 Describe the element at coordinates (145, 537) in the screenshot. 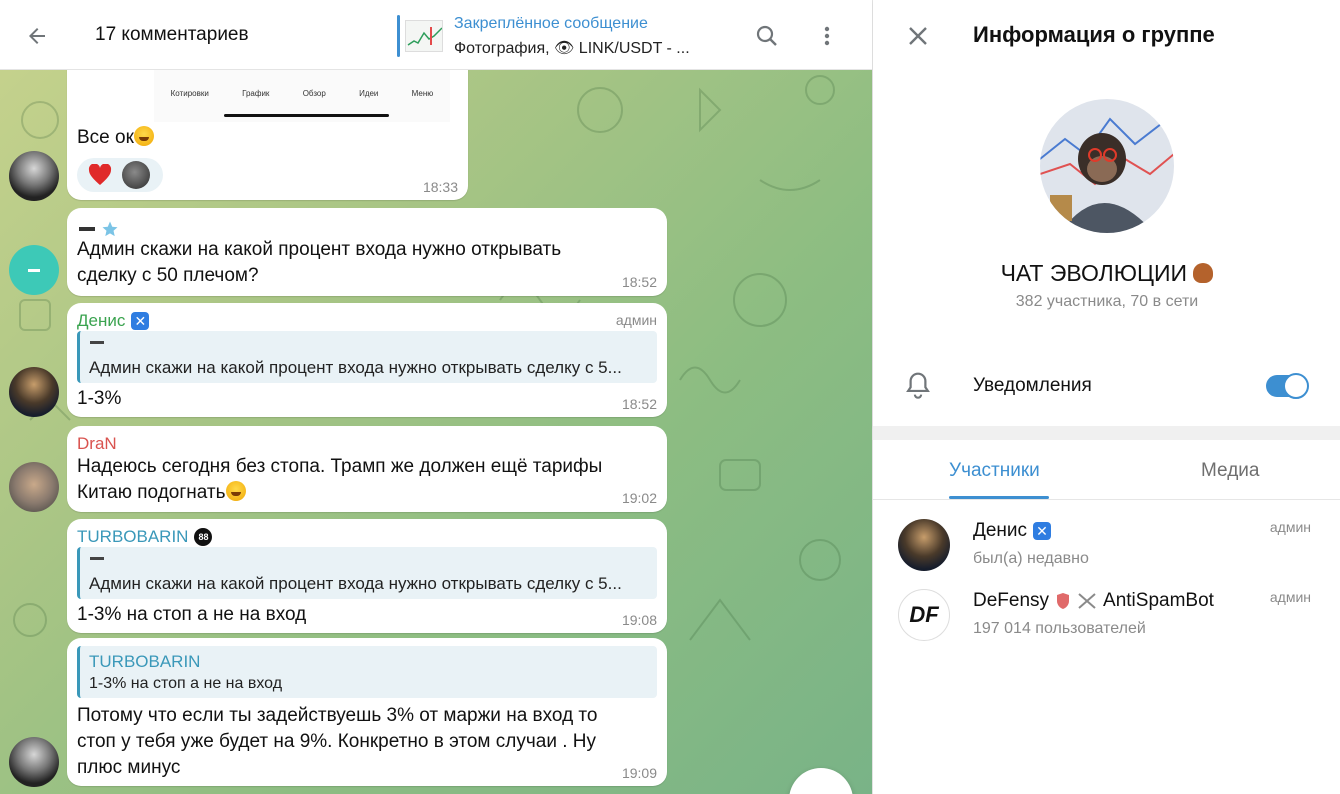

I see `sender-name: TURBOBARIN 88` at that location.